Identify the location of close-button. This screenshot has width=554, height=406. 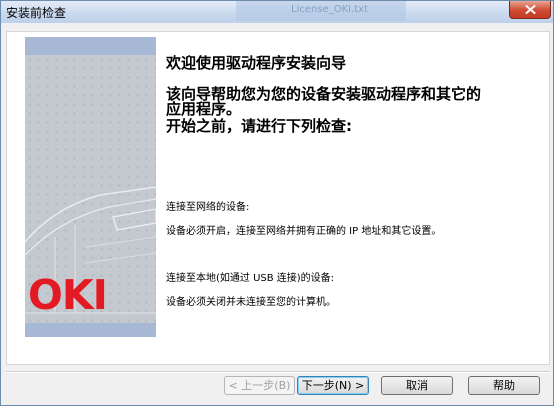
(530, 10).